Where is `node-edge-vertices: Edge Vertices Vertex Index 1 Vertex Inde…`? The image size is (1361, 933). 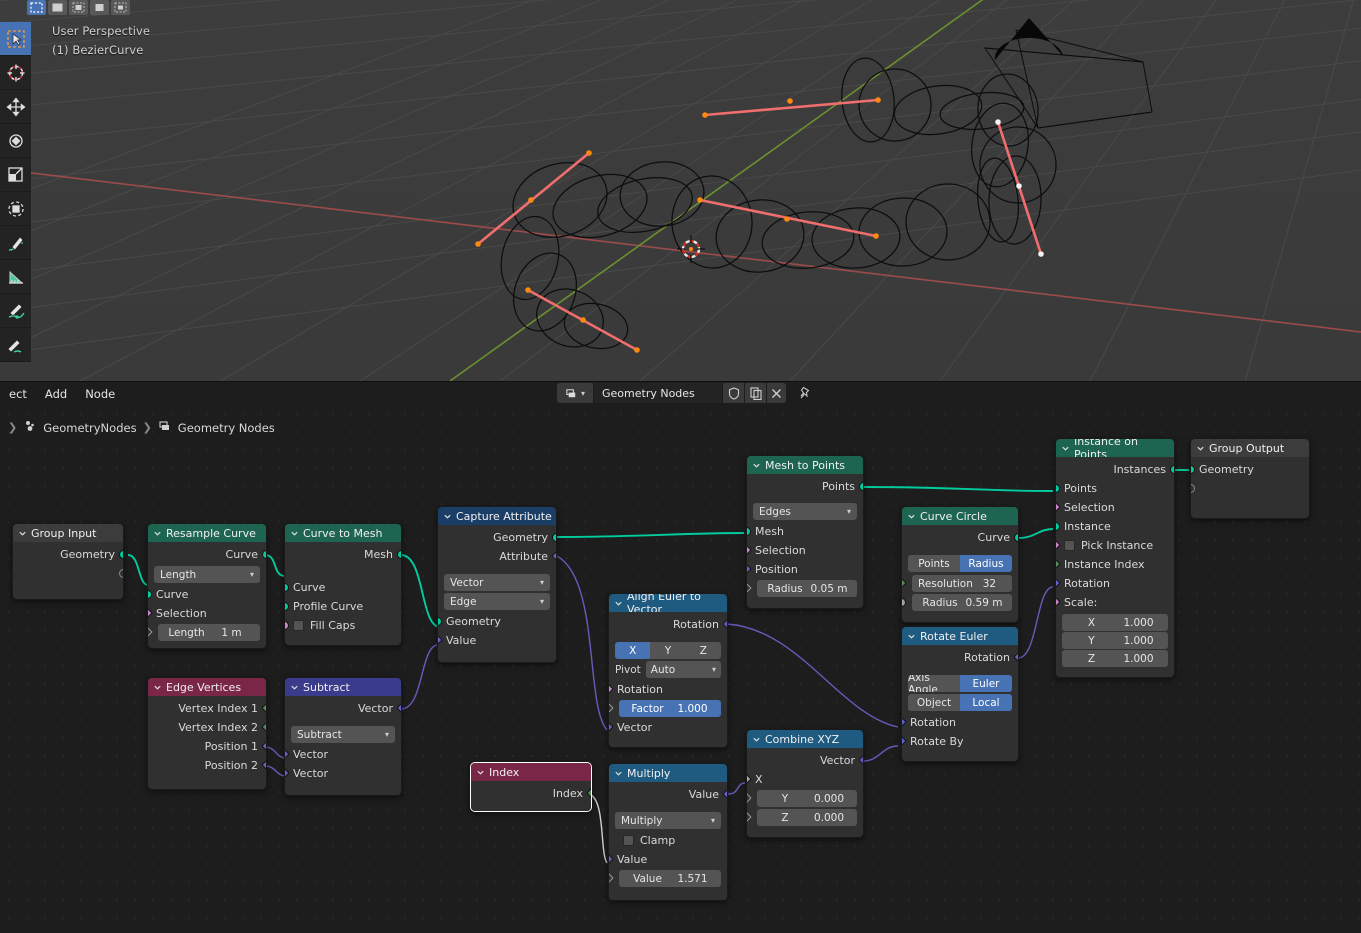 node-edge-vertices: Edge Vertices Vertex Index 1 Vertex Inde… is located at coordinates (207, 733).